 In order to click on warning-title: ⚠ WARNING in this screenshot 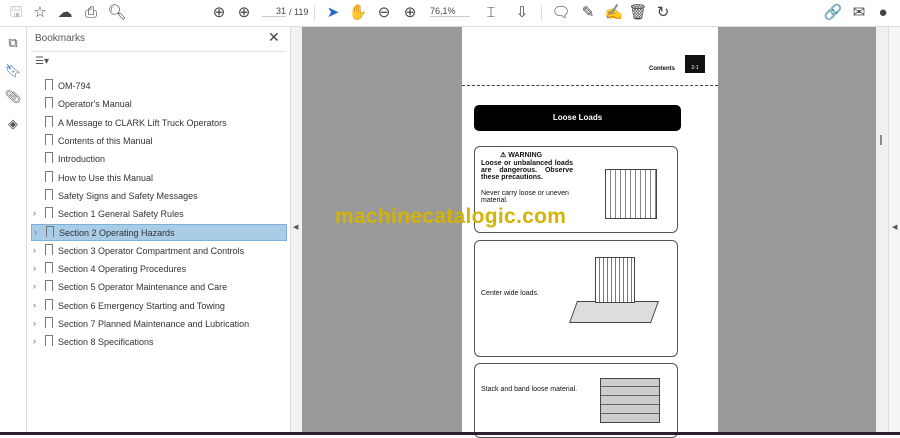, I will do `click(521, 155)`.